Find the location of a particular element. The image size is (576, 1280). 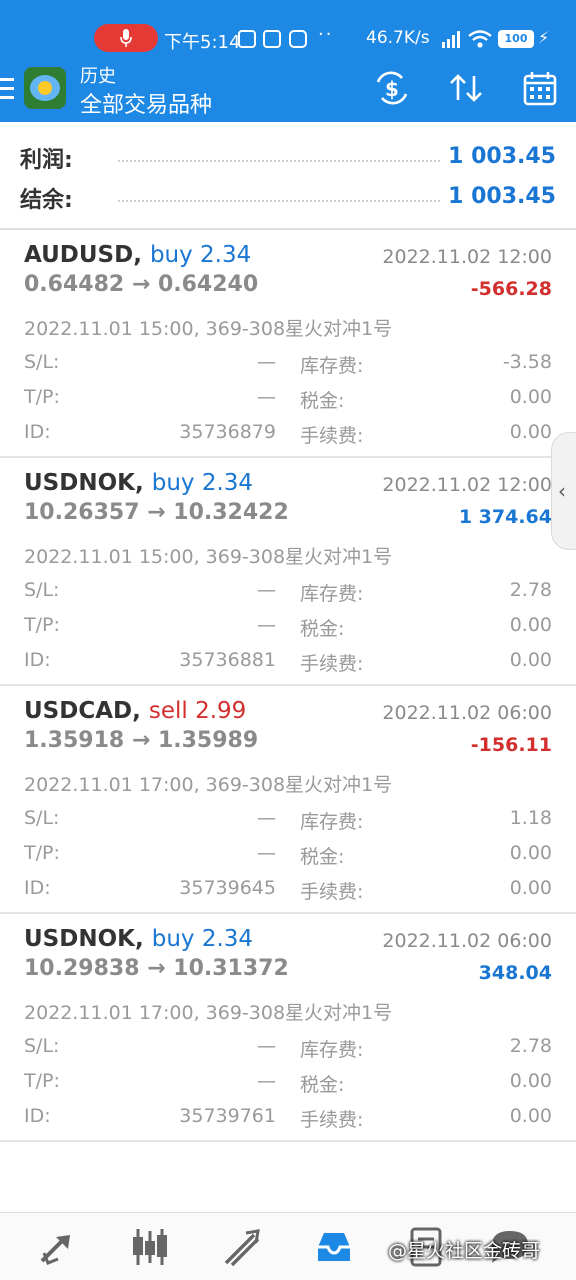

sort-icon is located at coordinates (466, 88).